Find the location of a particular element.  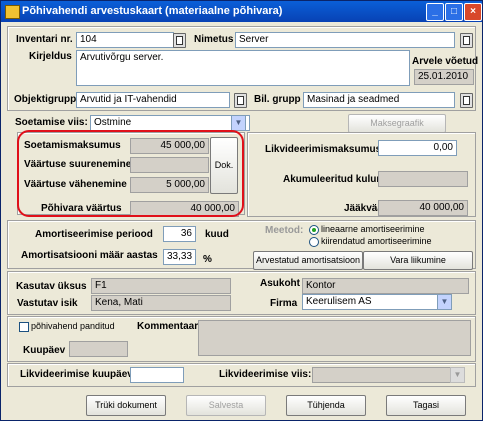

save-button: Salvesta is located at coordinates (226, 405).